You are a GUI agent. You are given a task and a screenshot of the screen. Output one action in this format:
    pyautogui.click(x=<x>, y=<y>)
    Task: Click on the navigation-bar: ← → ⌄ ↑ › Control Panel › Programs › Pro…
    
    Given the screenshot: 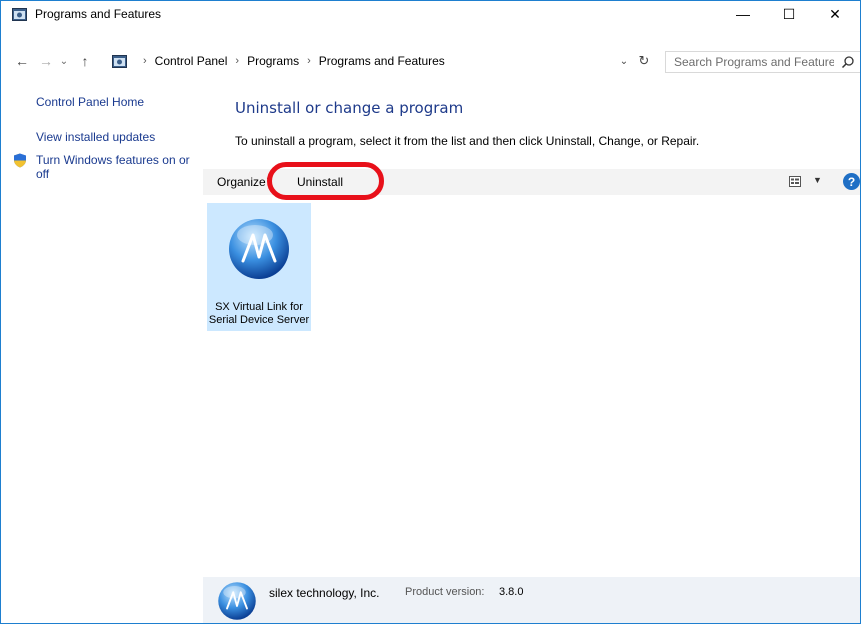 What is the action you would take?
    pyautogui.click(x=430, y=61)
    